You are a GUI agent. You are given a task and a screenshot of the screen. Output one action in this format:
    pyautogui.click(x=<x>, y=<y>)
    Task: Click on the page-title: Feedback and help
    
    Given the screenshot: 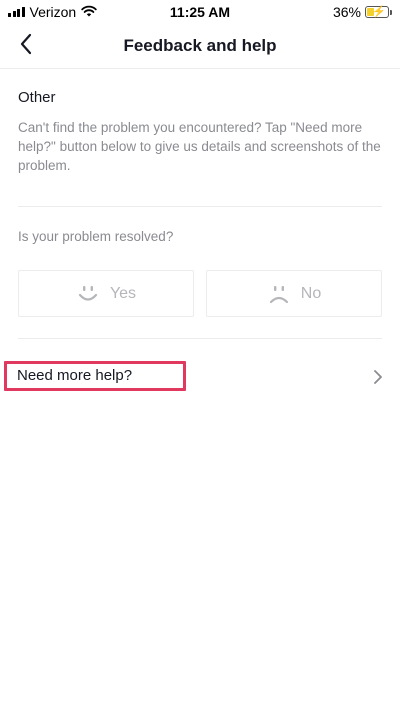 What is the action you would take?
    pyautogui.click(x=200, y=45)
    